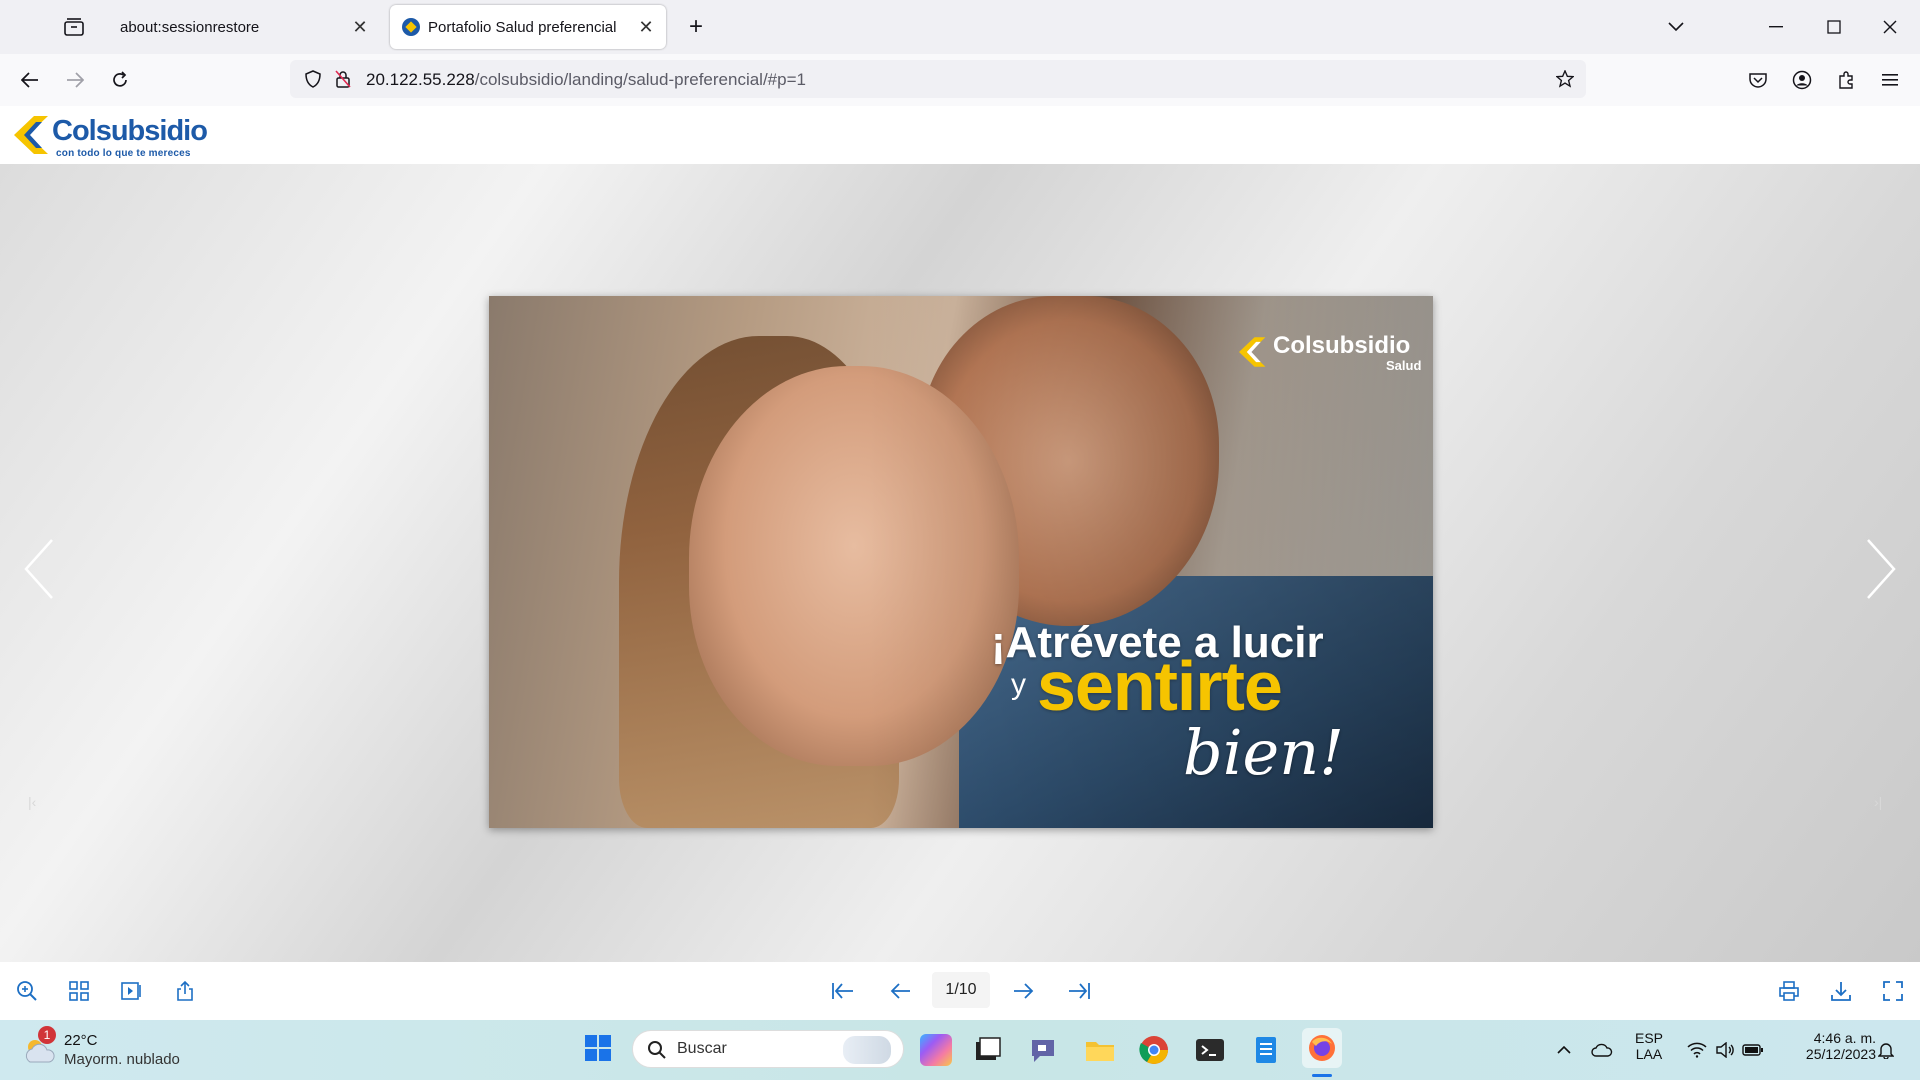 The image size is (1920, 1080). What do you see at coordinates (190, 27) in the screenshot?
I see `tab-label: about:sessionrestore` at bounding box center [190, 27].